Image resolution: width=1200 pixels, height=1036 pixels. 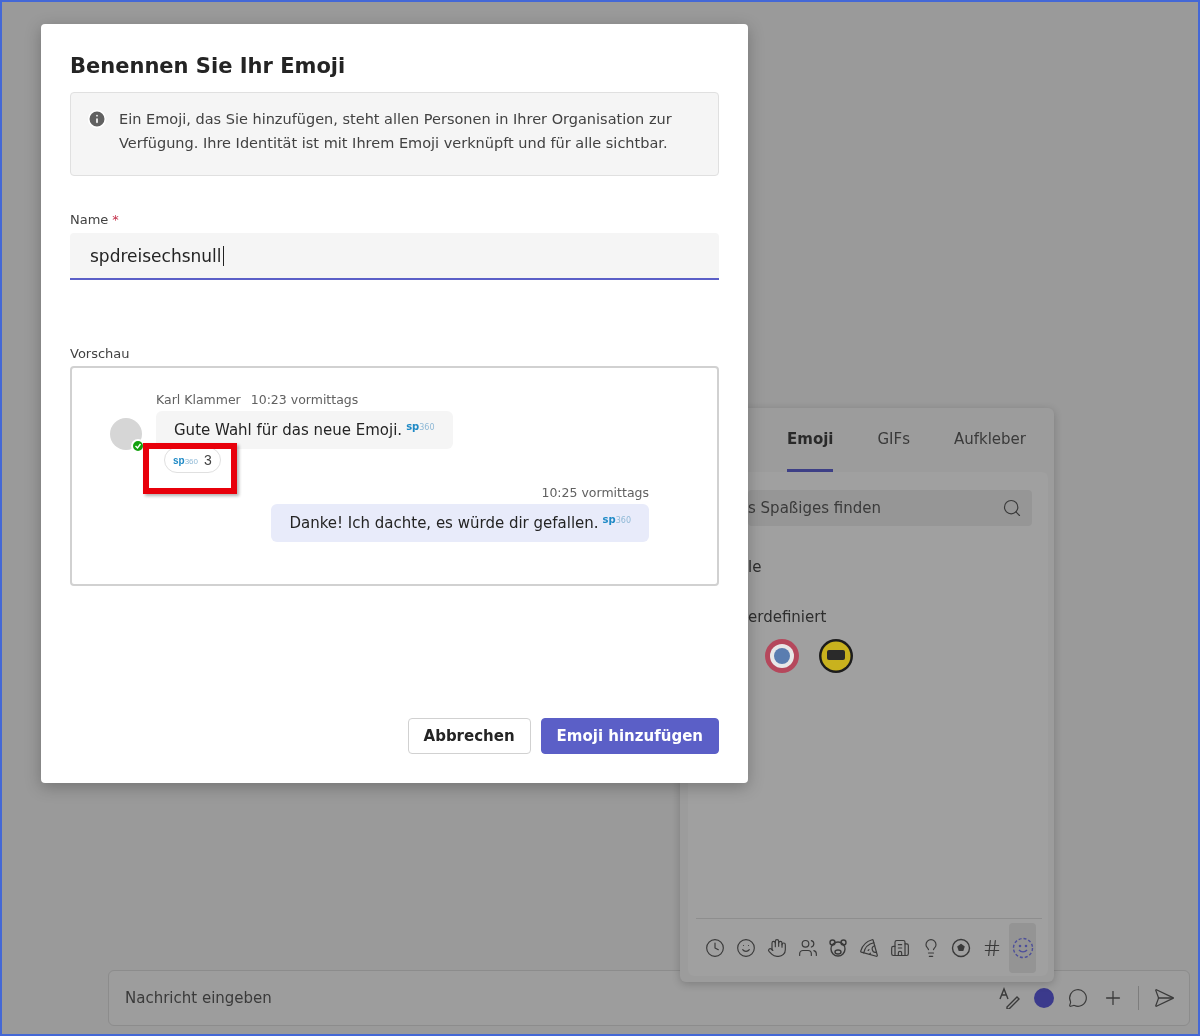 I want to click on format-icon, so click(x=1009, y=998).